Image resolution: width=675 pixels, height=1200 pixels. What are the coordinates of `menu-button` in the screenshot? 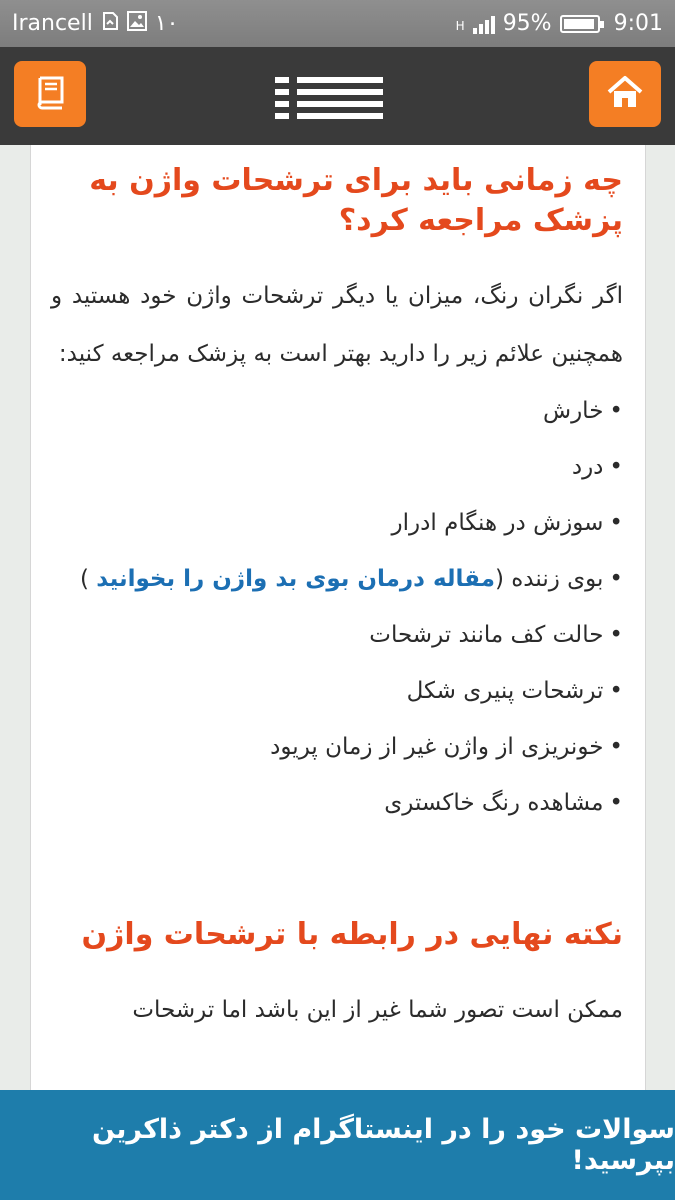 It's located at (329, 99).